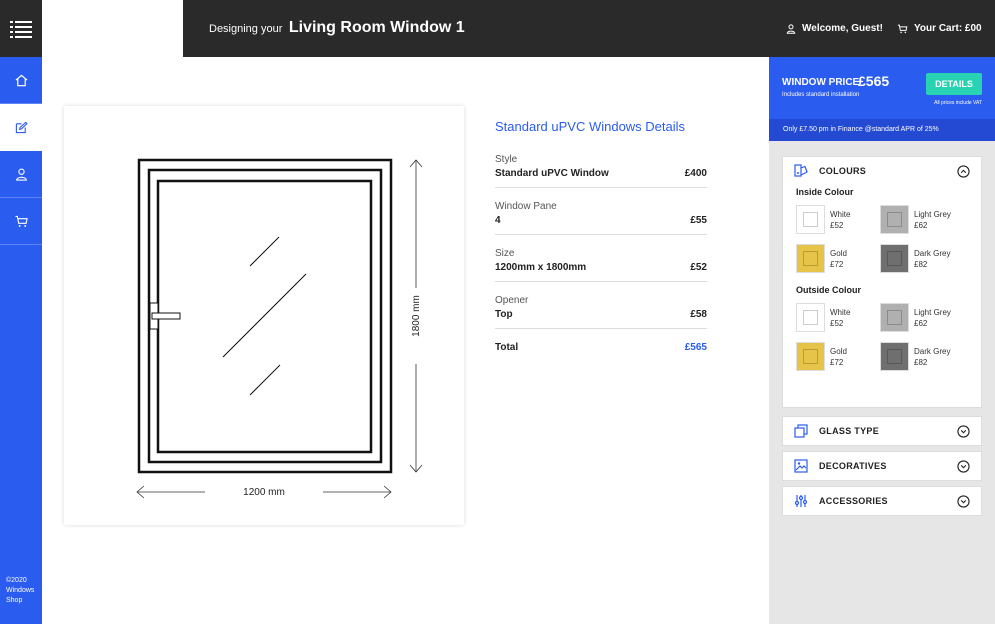 The image size is (995, 624). Describe the element at coordinates (922, 356) in the screenshot. I see `outside-swatch-dark-grey: Dark Grey £82` at that location.